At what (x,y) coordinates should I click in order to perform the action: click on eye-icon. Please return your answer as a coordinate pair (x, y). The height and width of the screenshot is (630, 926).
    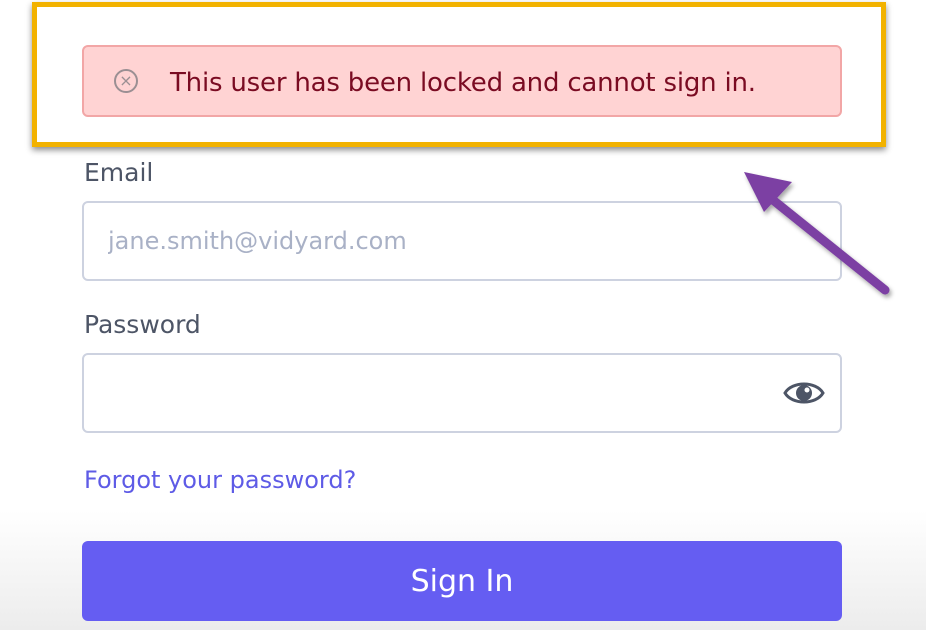
    Looking at the image, I should click on (804, 393).